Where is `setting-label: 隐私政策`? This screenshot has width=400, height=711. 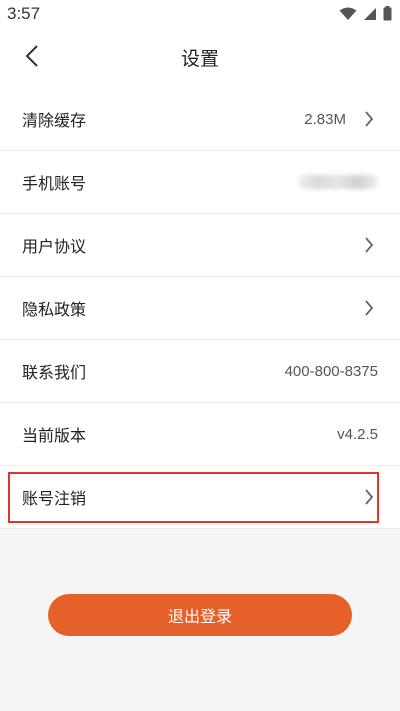 setting-label: 隐私政策 is located at coordinates (54, 309).